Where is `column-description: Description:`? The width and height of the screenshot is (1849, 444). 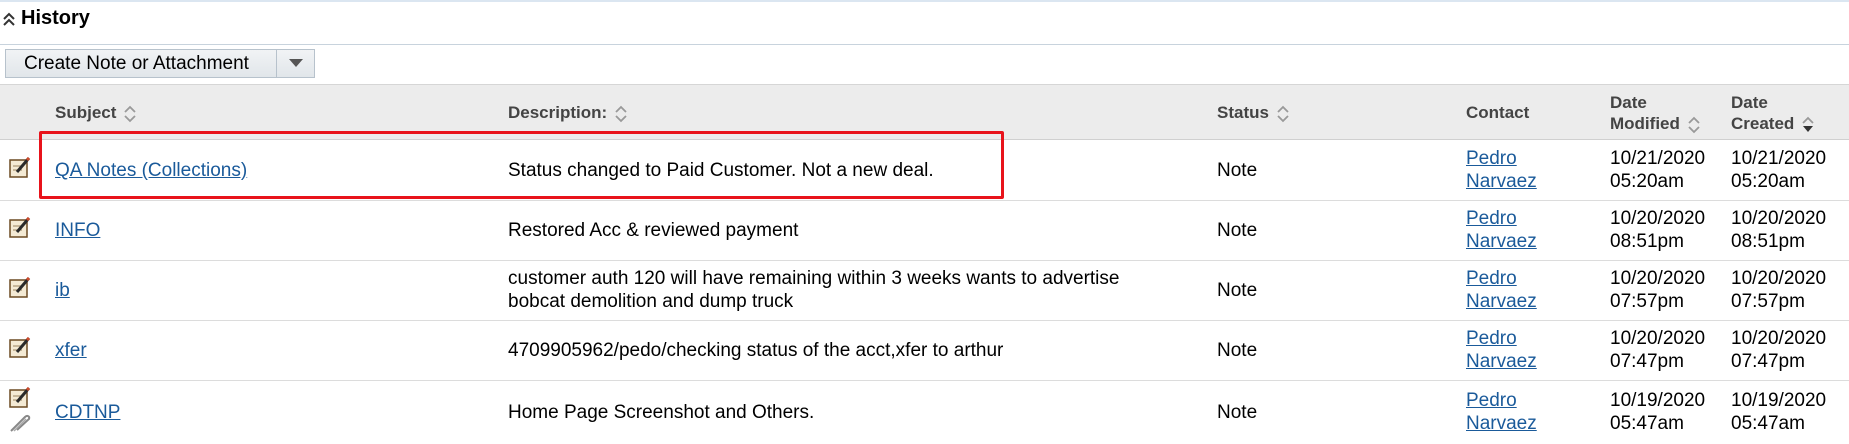 column-description: Description: is located at coordinates (567, 112).